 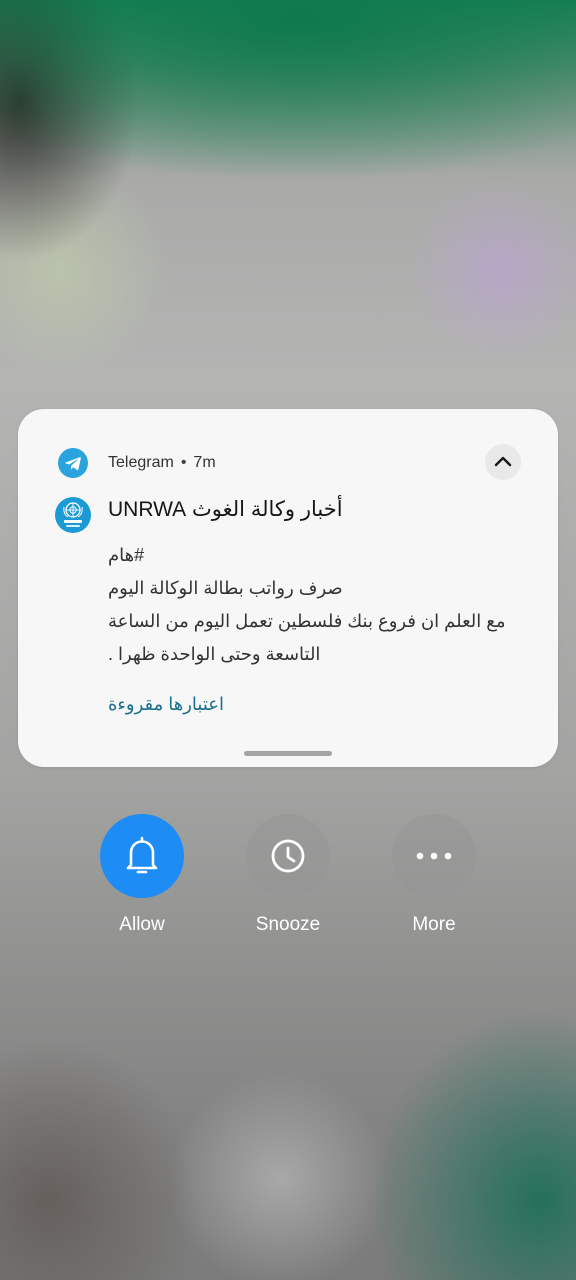 I want to click on notification-time: 7m, so click(x=204, y=462).